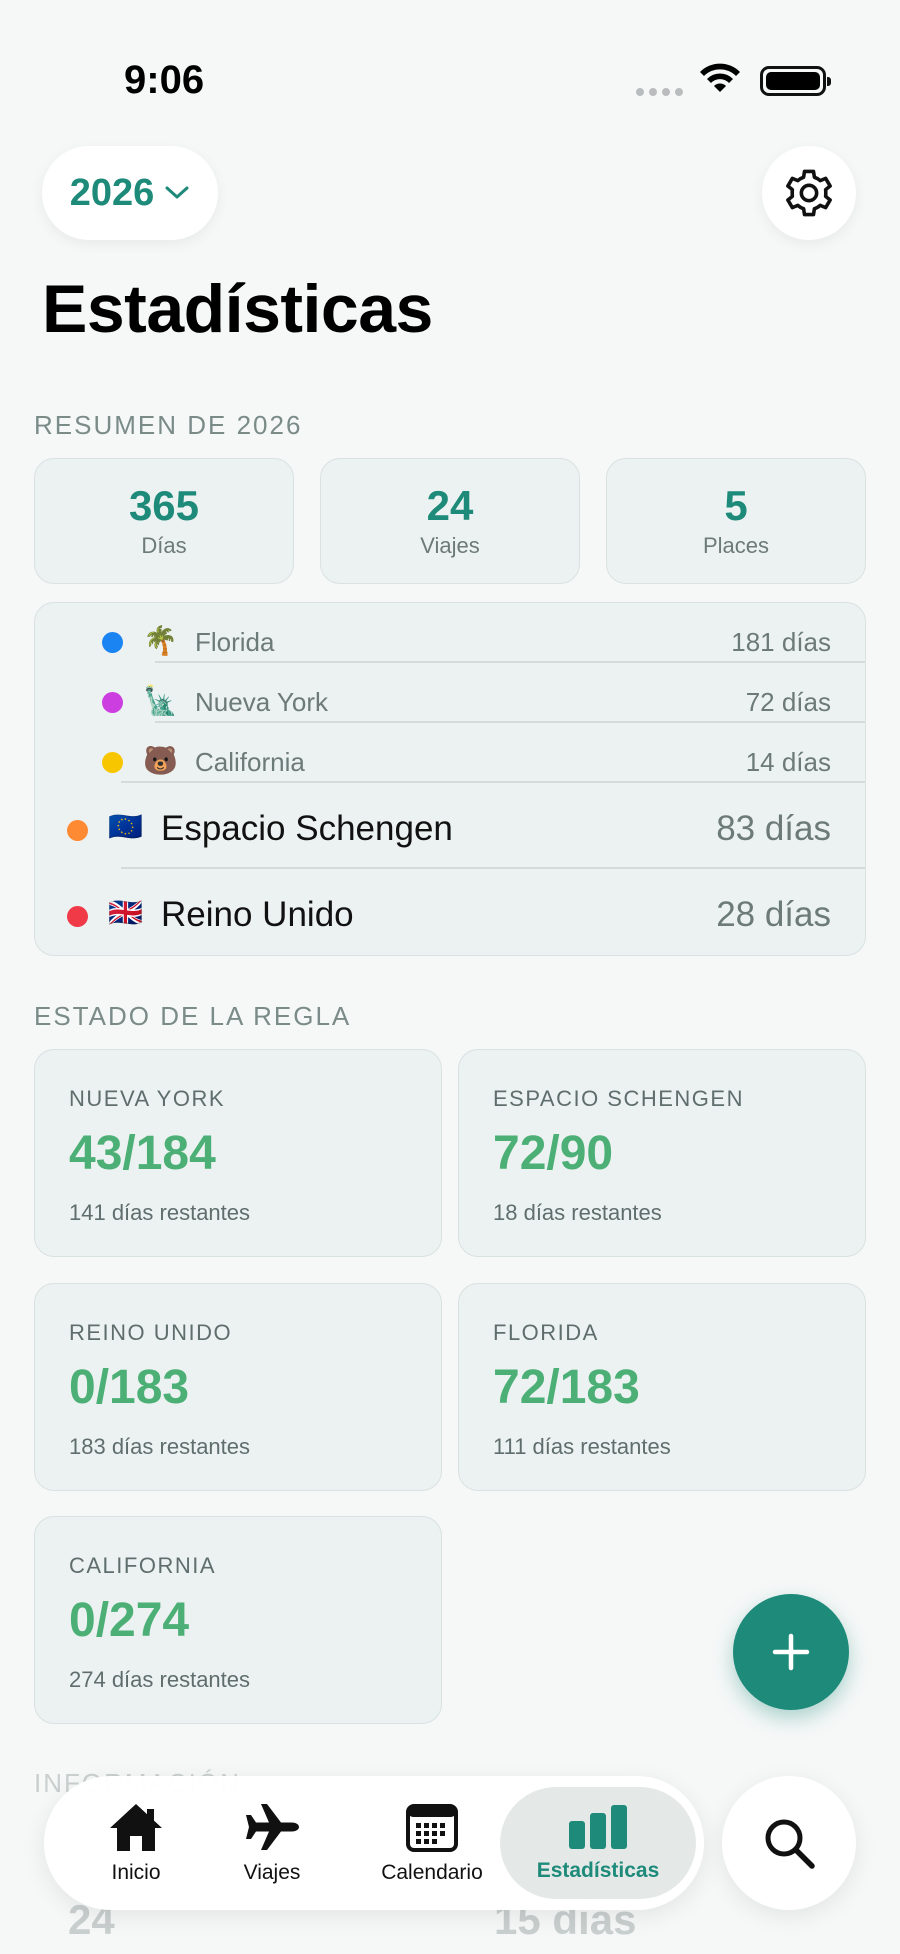 The height and width of the screenshot is (1954, 900). I want to click on rule-remaining: 141 días restantes, so click(160, 1212).